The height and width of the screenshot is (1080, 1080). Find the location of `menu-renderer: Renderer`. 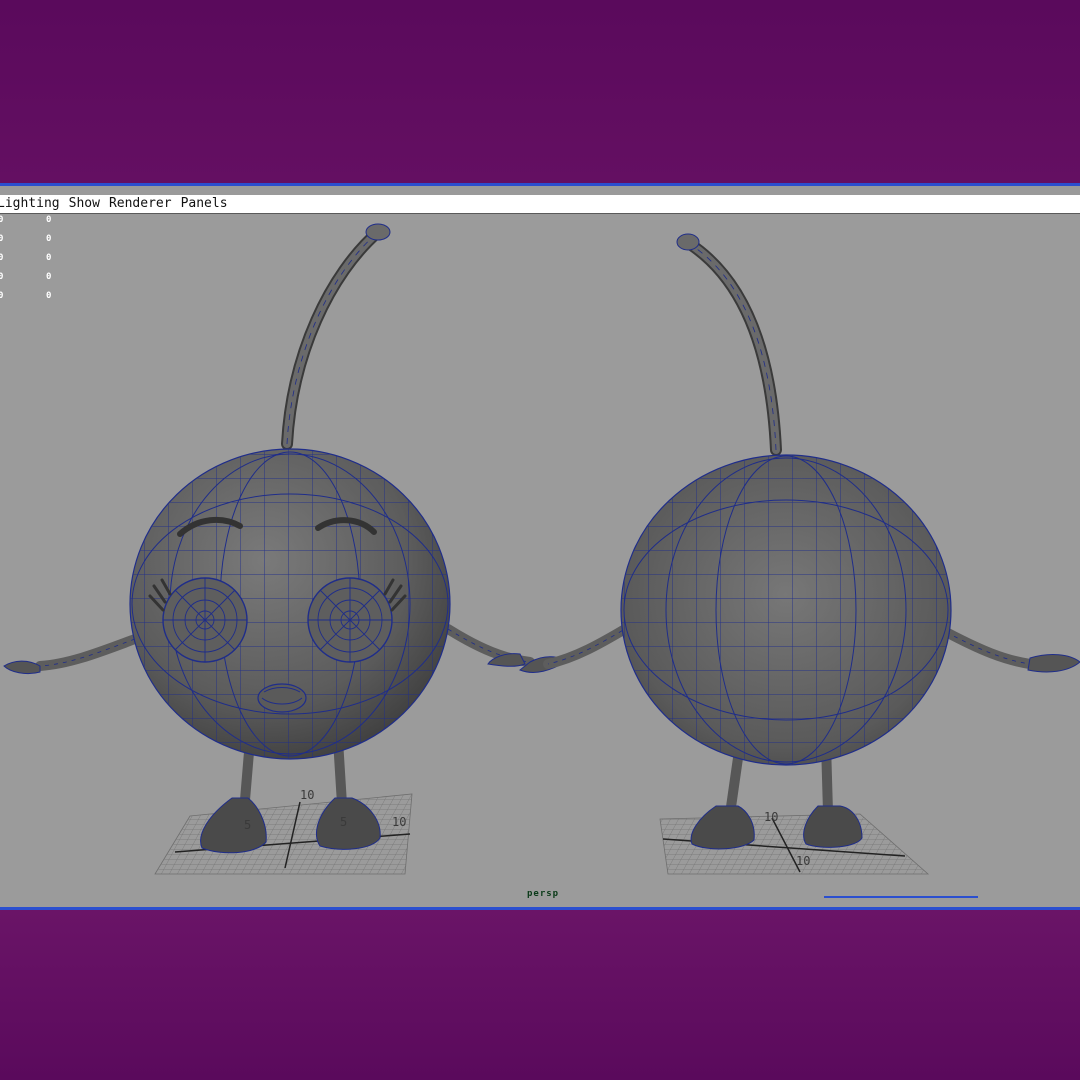

menu-renderer: Renderer is located at coordinates (140, 204).